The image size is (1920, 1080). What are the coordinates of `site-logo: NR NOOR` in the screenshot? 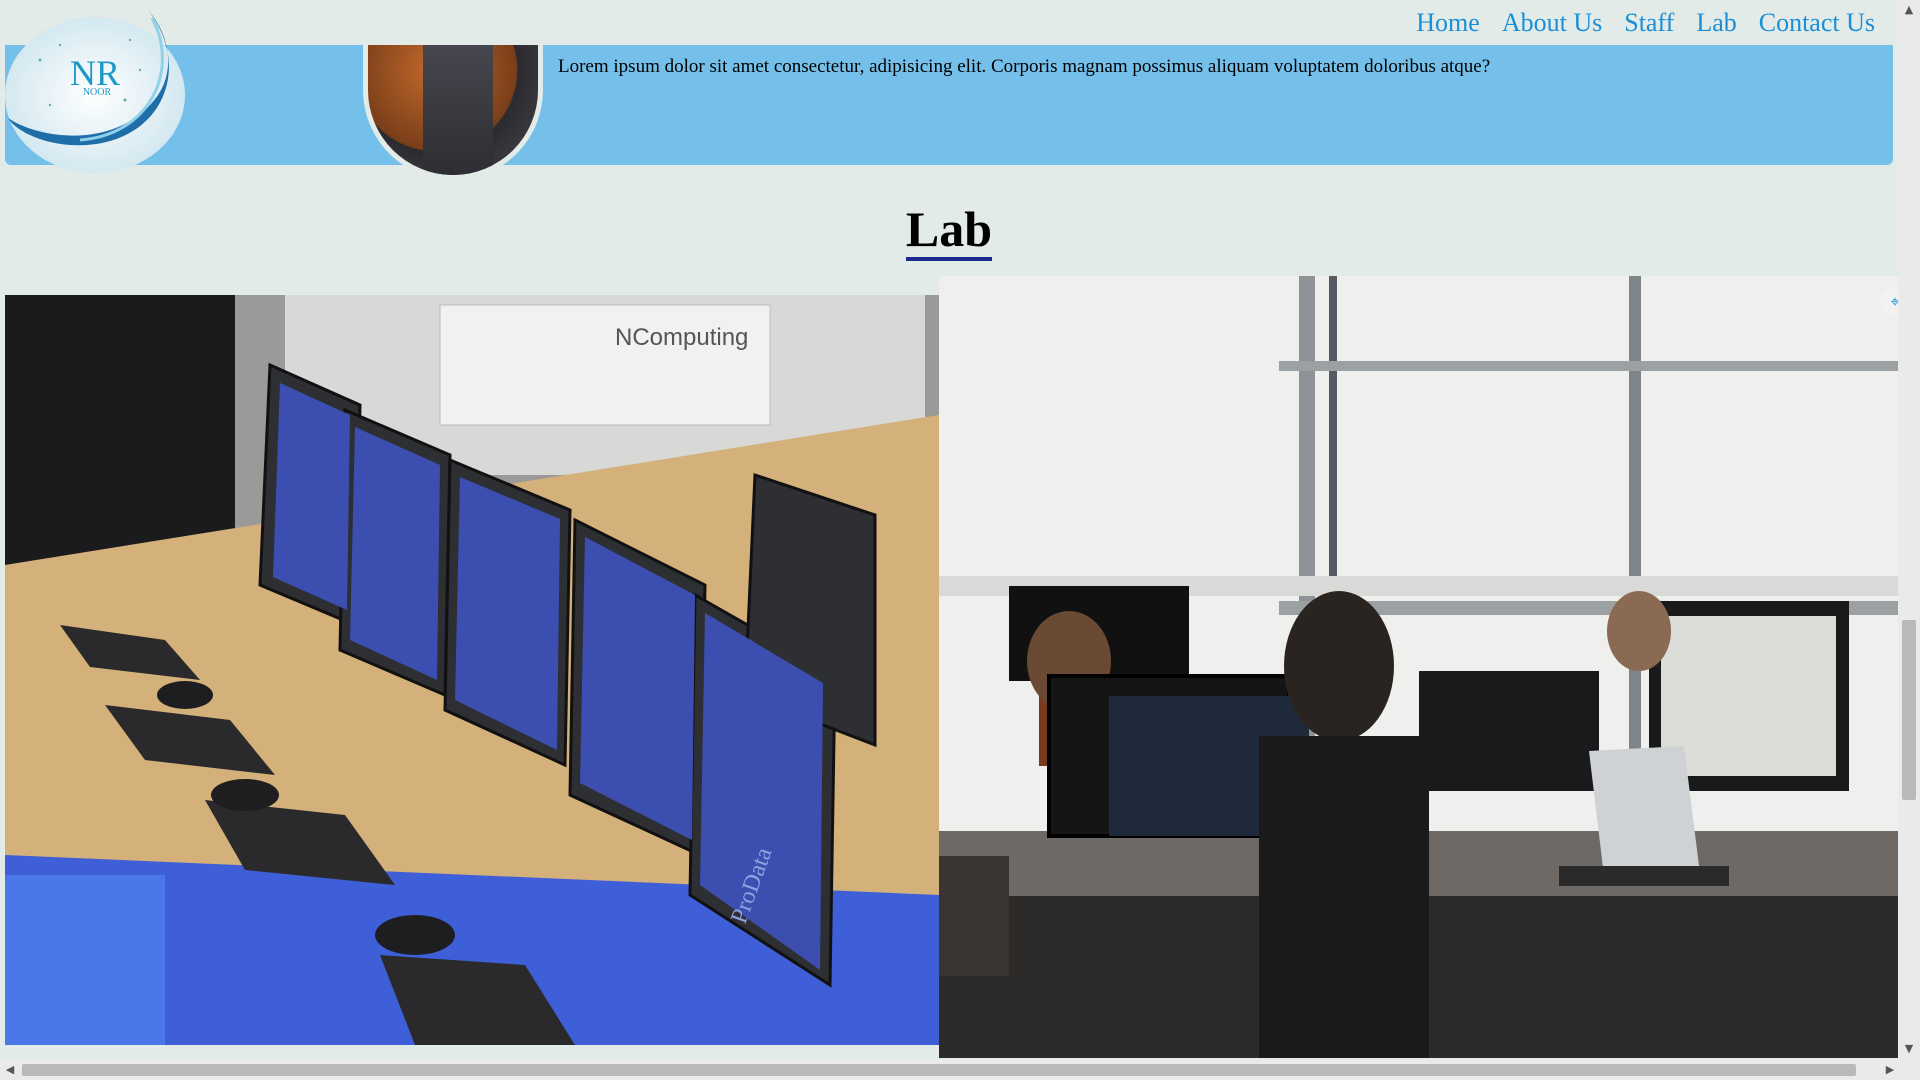 It's located at (97, 87).